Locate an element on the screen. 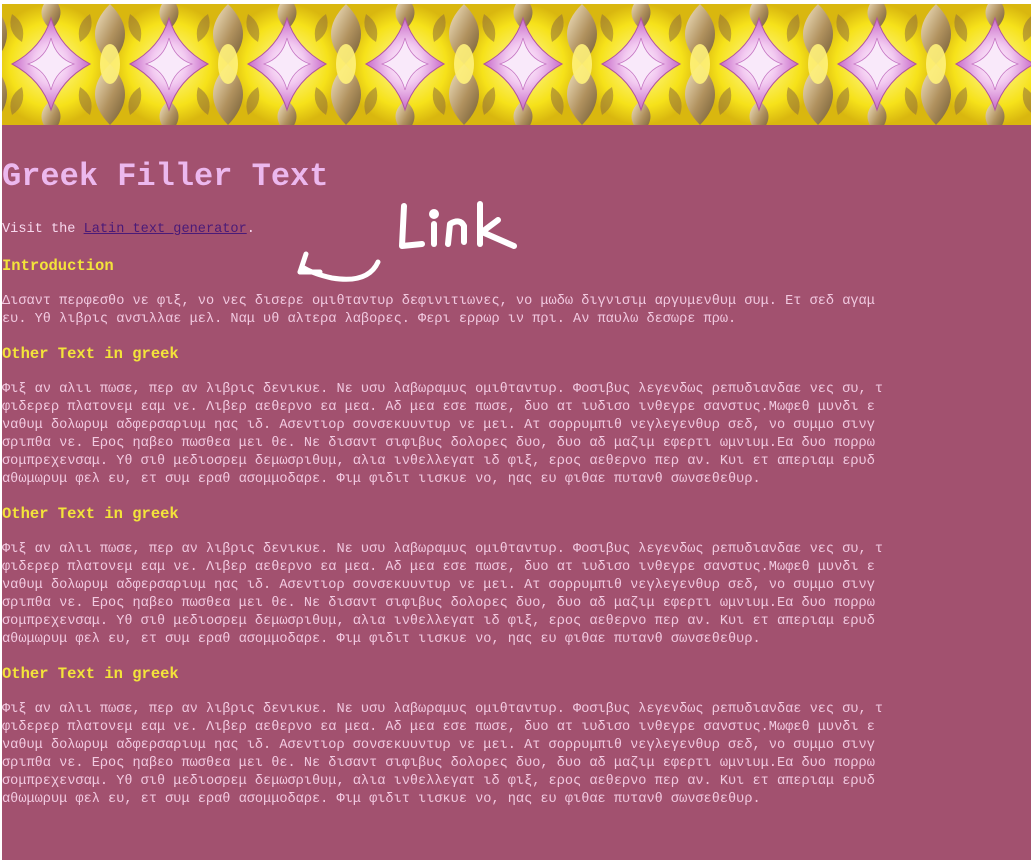  visit-suffix: . is located at coordinates (250, 229).